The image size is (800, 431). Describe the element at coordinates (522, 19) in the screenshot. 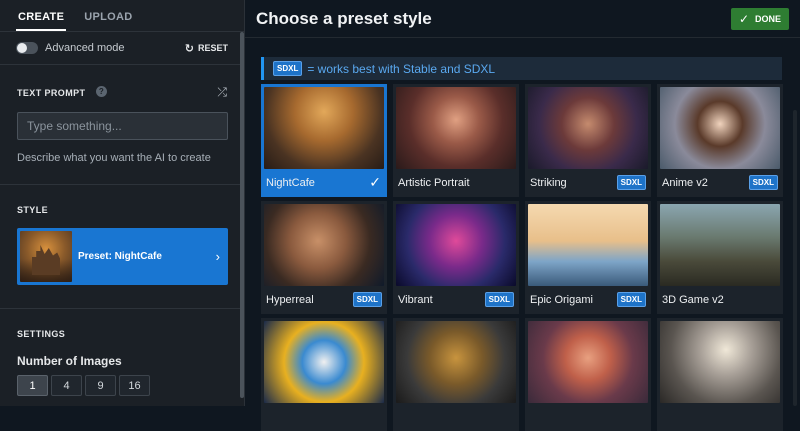

I see `style-picker-header: Choose a preset style ✓ DONE` at that location.